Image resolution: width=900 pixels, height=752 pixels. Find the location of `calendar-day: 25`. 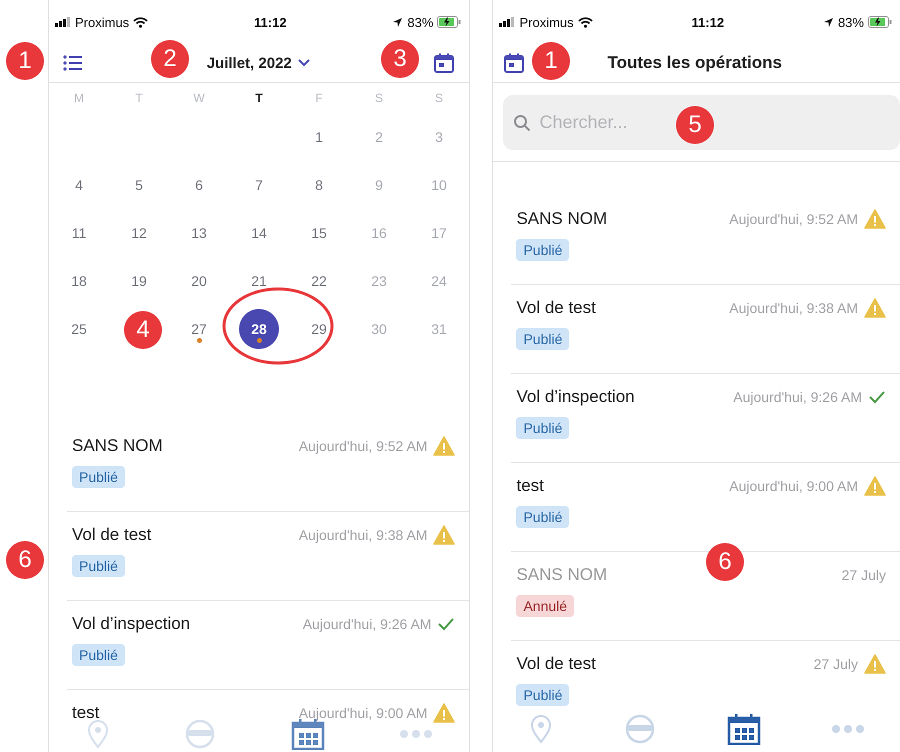

calendar-day: 25 is located at coordinates (79, 329).